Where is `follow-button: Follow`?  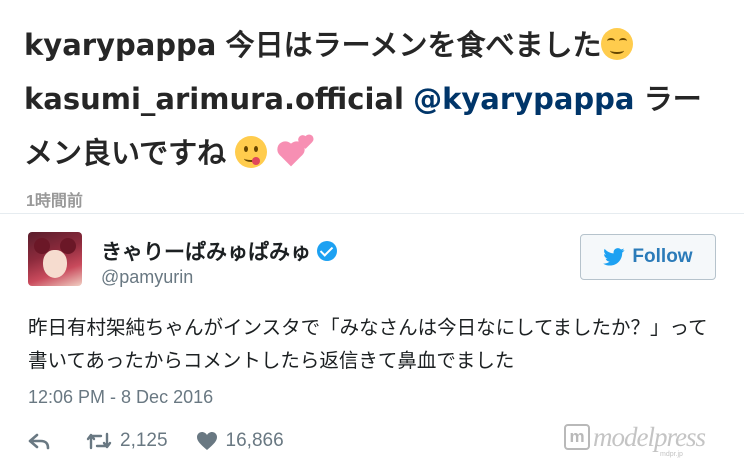
follow-button: Follow is located at coordinates (648, 257).